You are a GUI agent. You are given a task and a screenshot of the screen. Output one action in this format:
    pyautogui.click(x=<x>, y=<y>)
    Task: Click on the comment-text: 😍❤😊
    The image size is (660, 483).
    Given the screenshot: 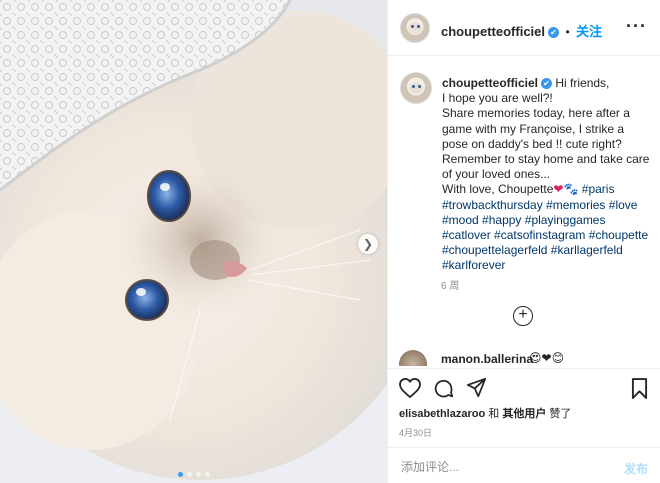 What is the action you would take?
    pyautogui.click(x=547, y=358)
    